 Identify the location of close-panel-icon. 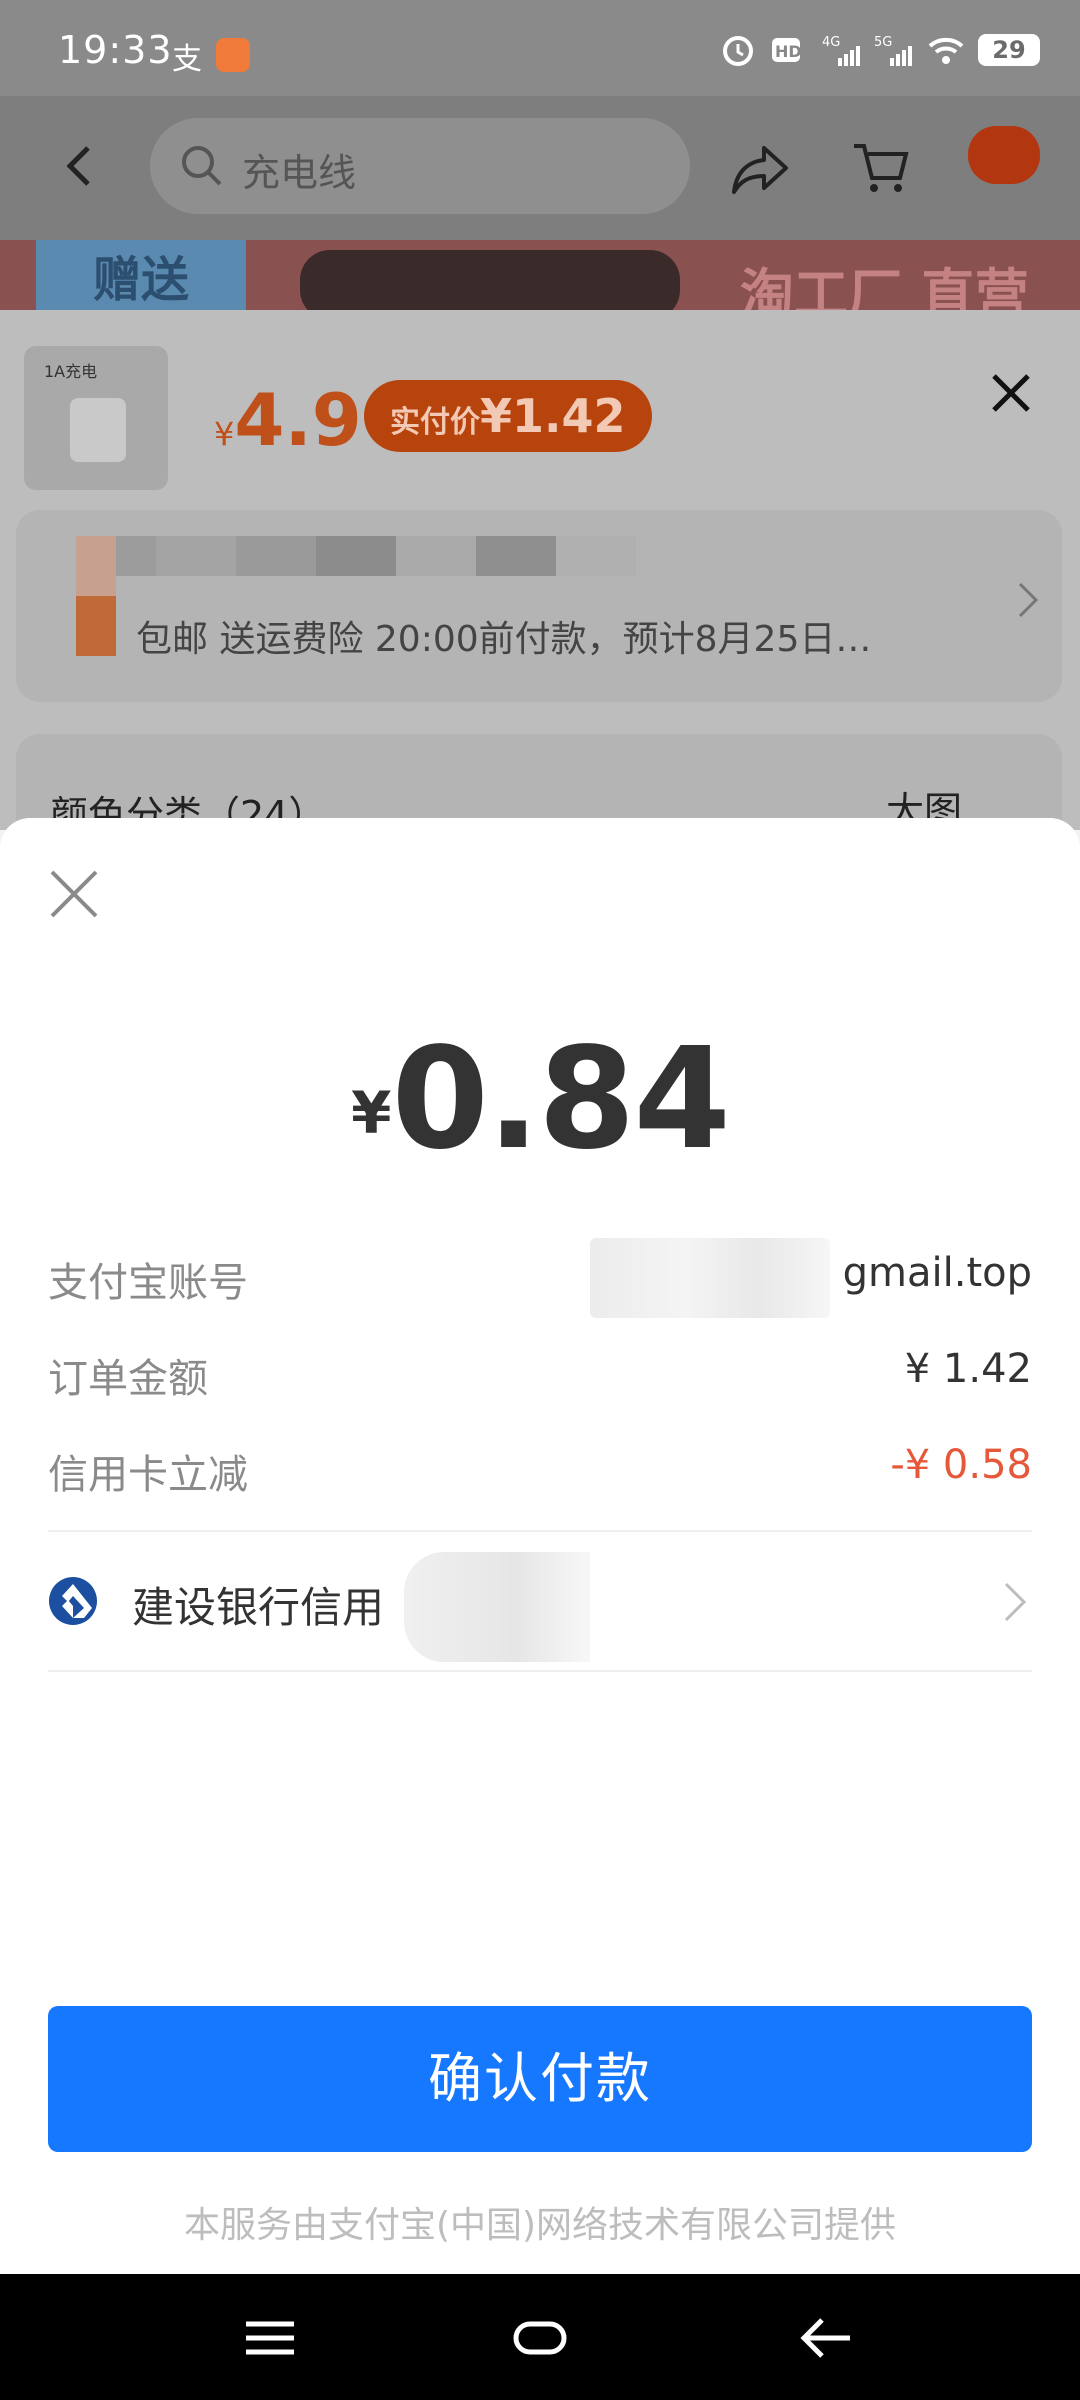
(1011, 393).